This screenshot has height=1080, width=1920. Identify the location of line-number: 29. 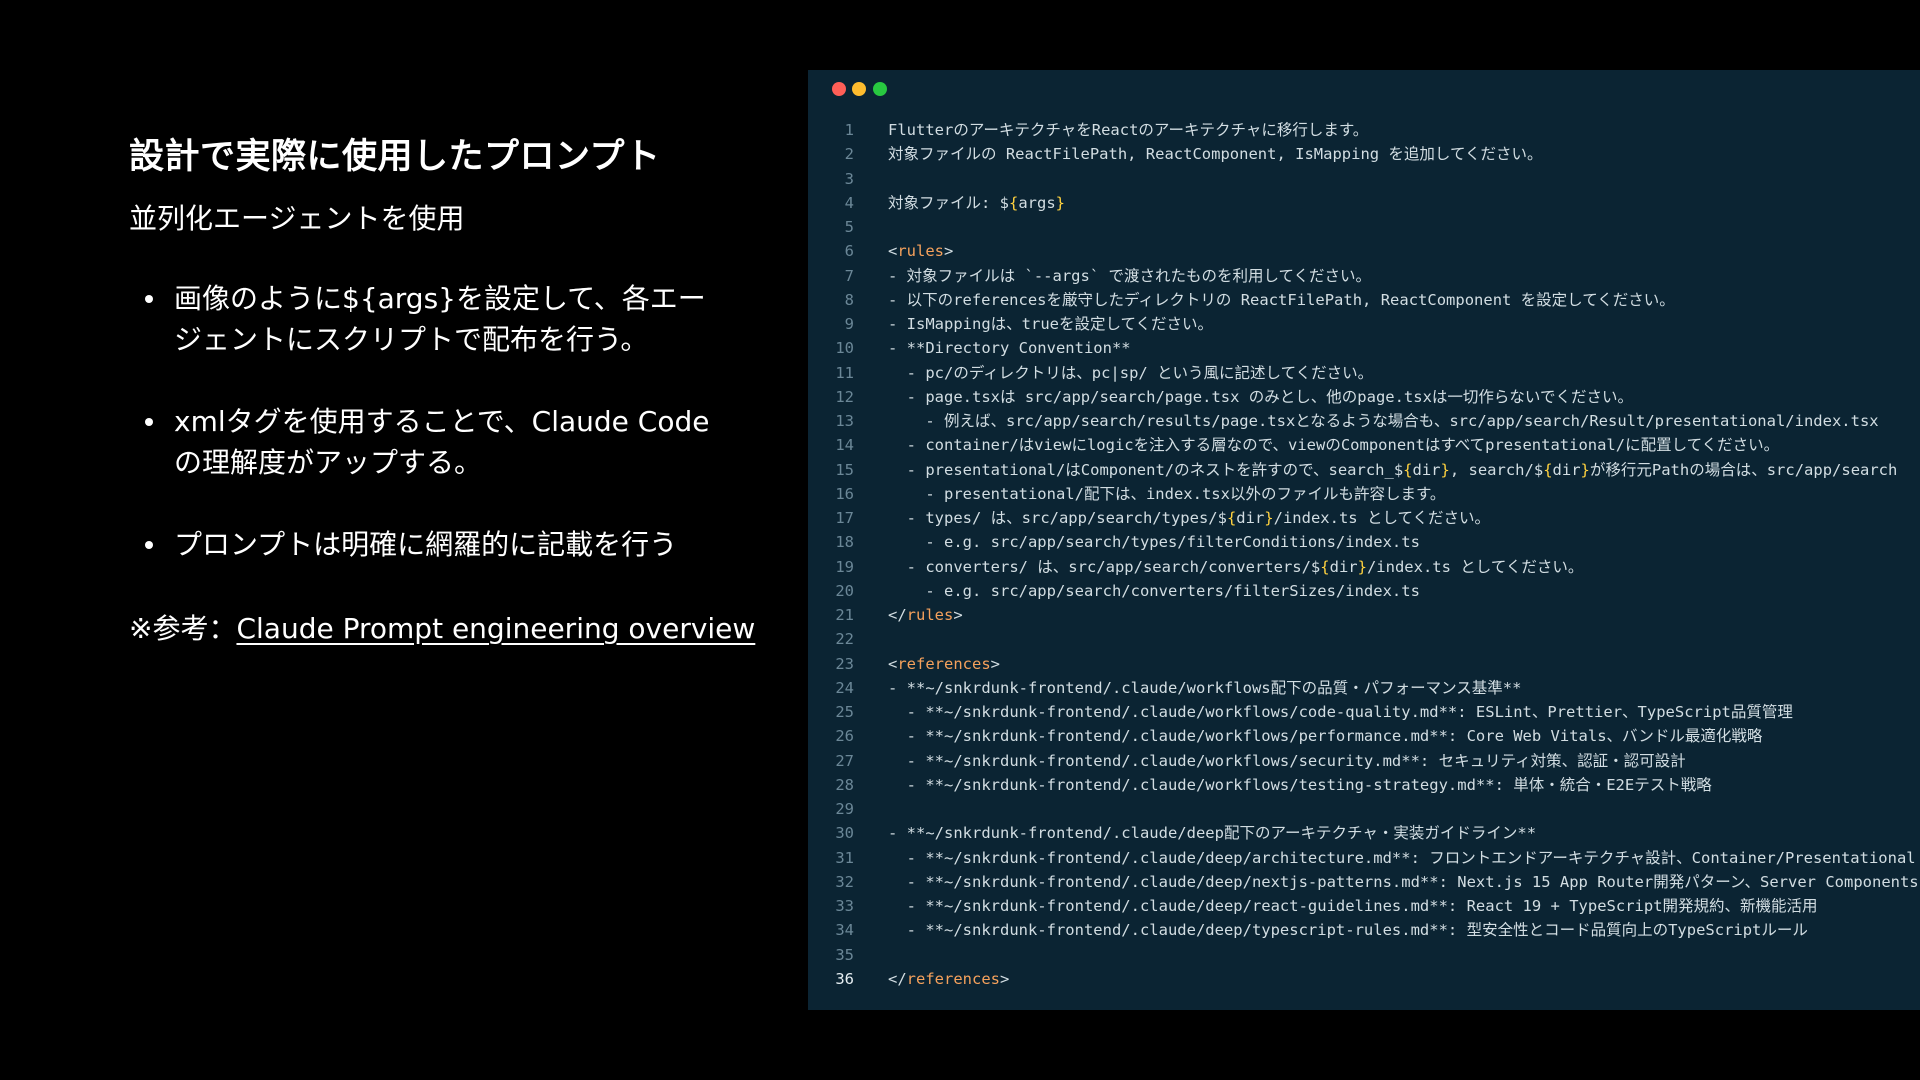
(844, 809).